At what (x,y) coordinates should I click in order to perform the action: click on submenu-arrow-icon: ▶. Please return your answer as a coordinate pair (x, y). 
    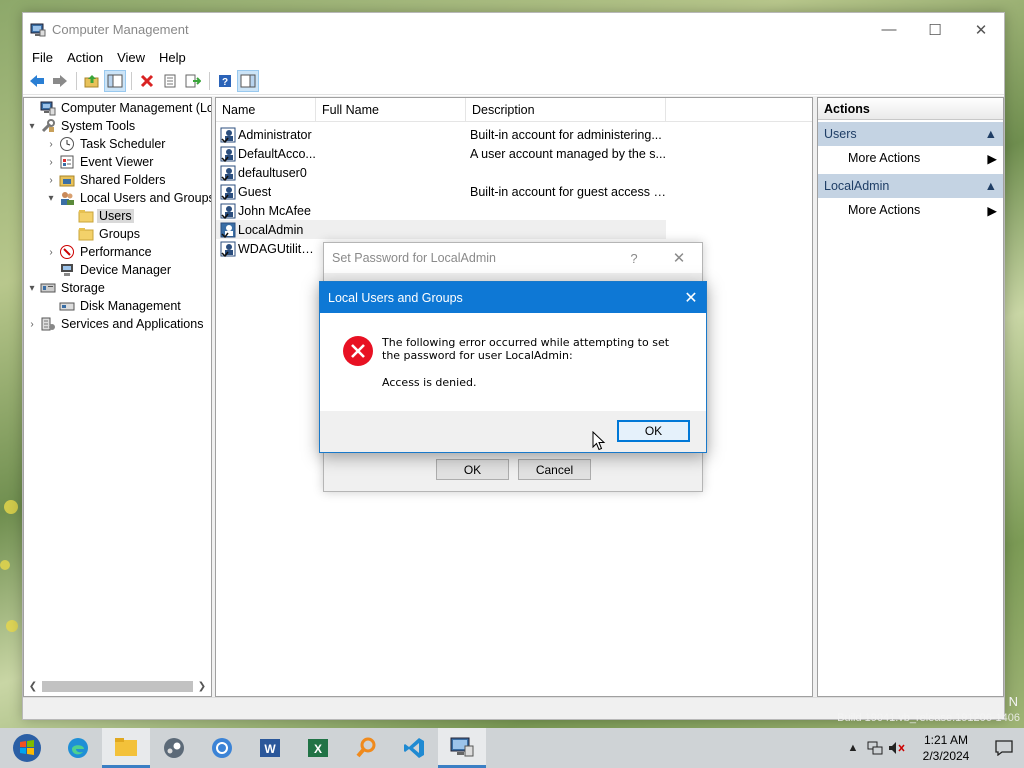
    Looking at the image, I should click on (992, 158).